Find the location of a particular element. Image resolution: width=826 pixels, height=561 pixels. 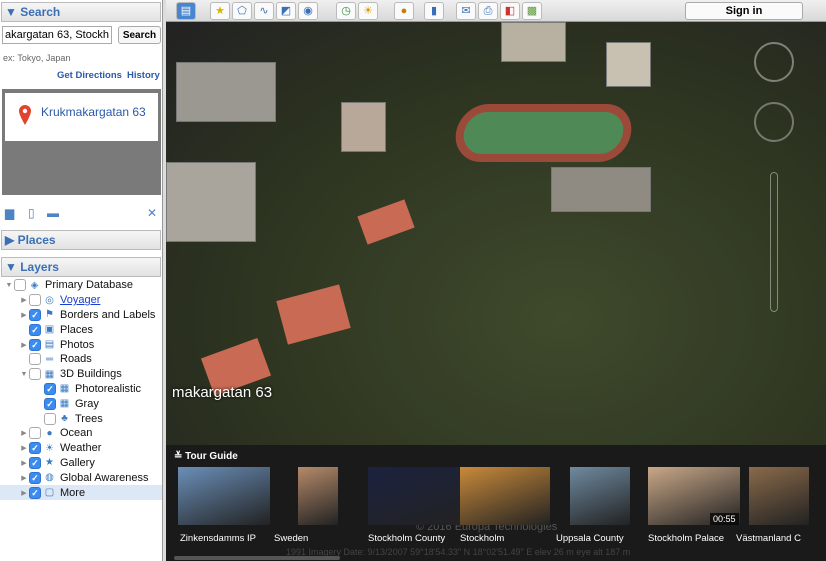

places-panel-header: ▶ Places is located at coordinates (81, 240).